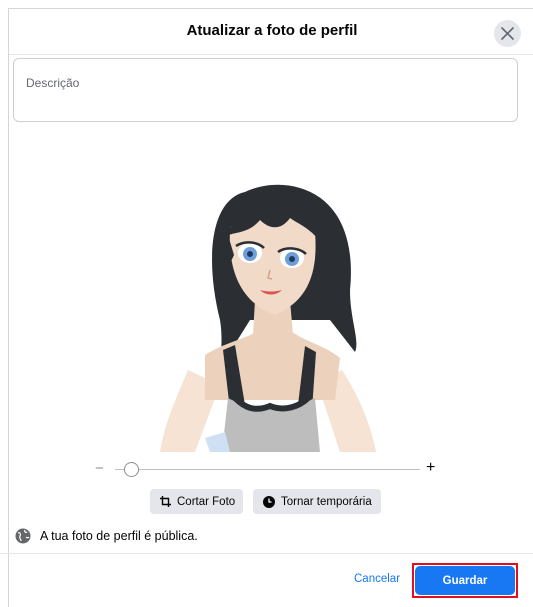 The width and height of the screenshot is (533, 607). I want to click on dialog-title: Atualizar a foto de perfil, so click(272, 30).